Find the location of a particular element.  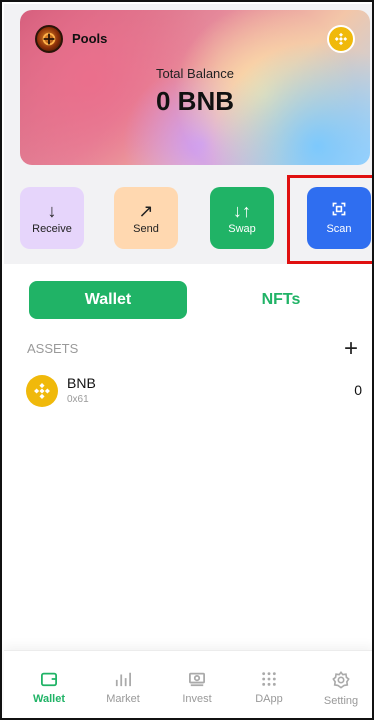

scan-button: Scan is located at coordinates (339, 218).